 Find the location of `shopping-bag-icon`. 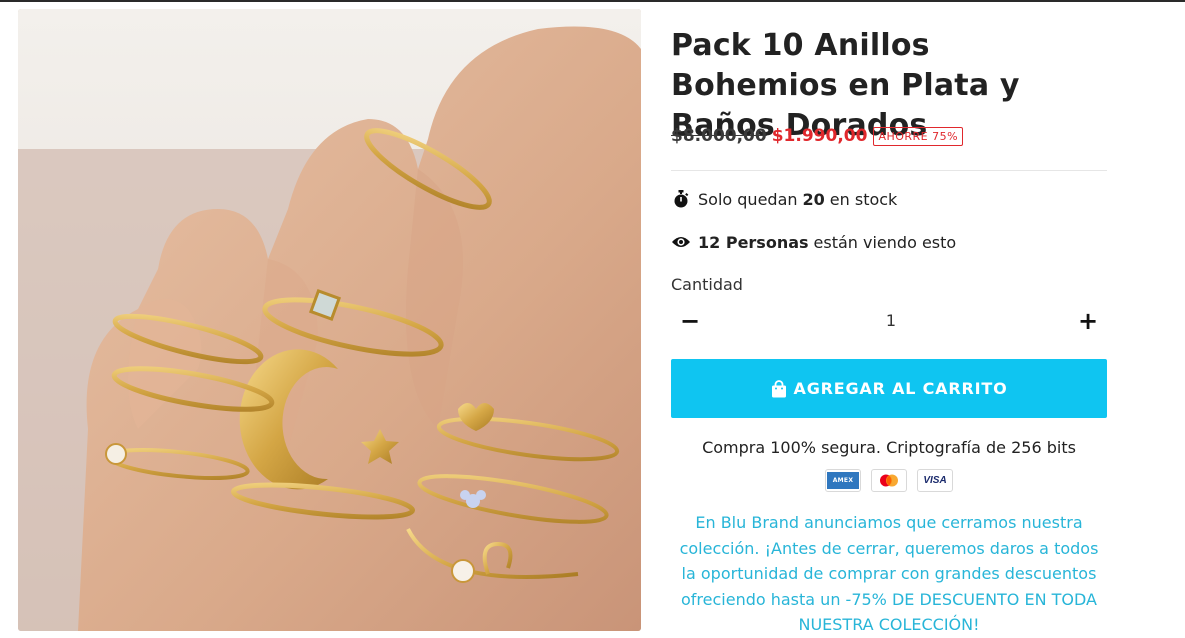

shopping-bag-icon is located at coordinates (779, 388).